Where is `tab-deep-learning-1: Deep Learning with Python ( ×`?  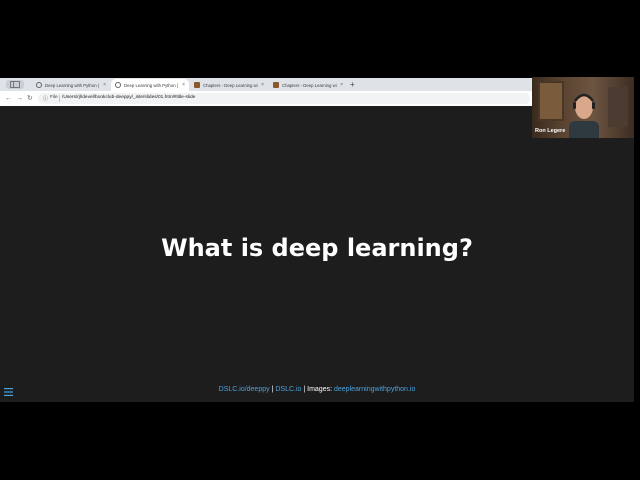 tab-deep-learning-1: Deep Learning with Python ( × is located at coordinates (71, 85).